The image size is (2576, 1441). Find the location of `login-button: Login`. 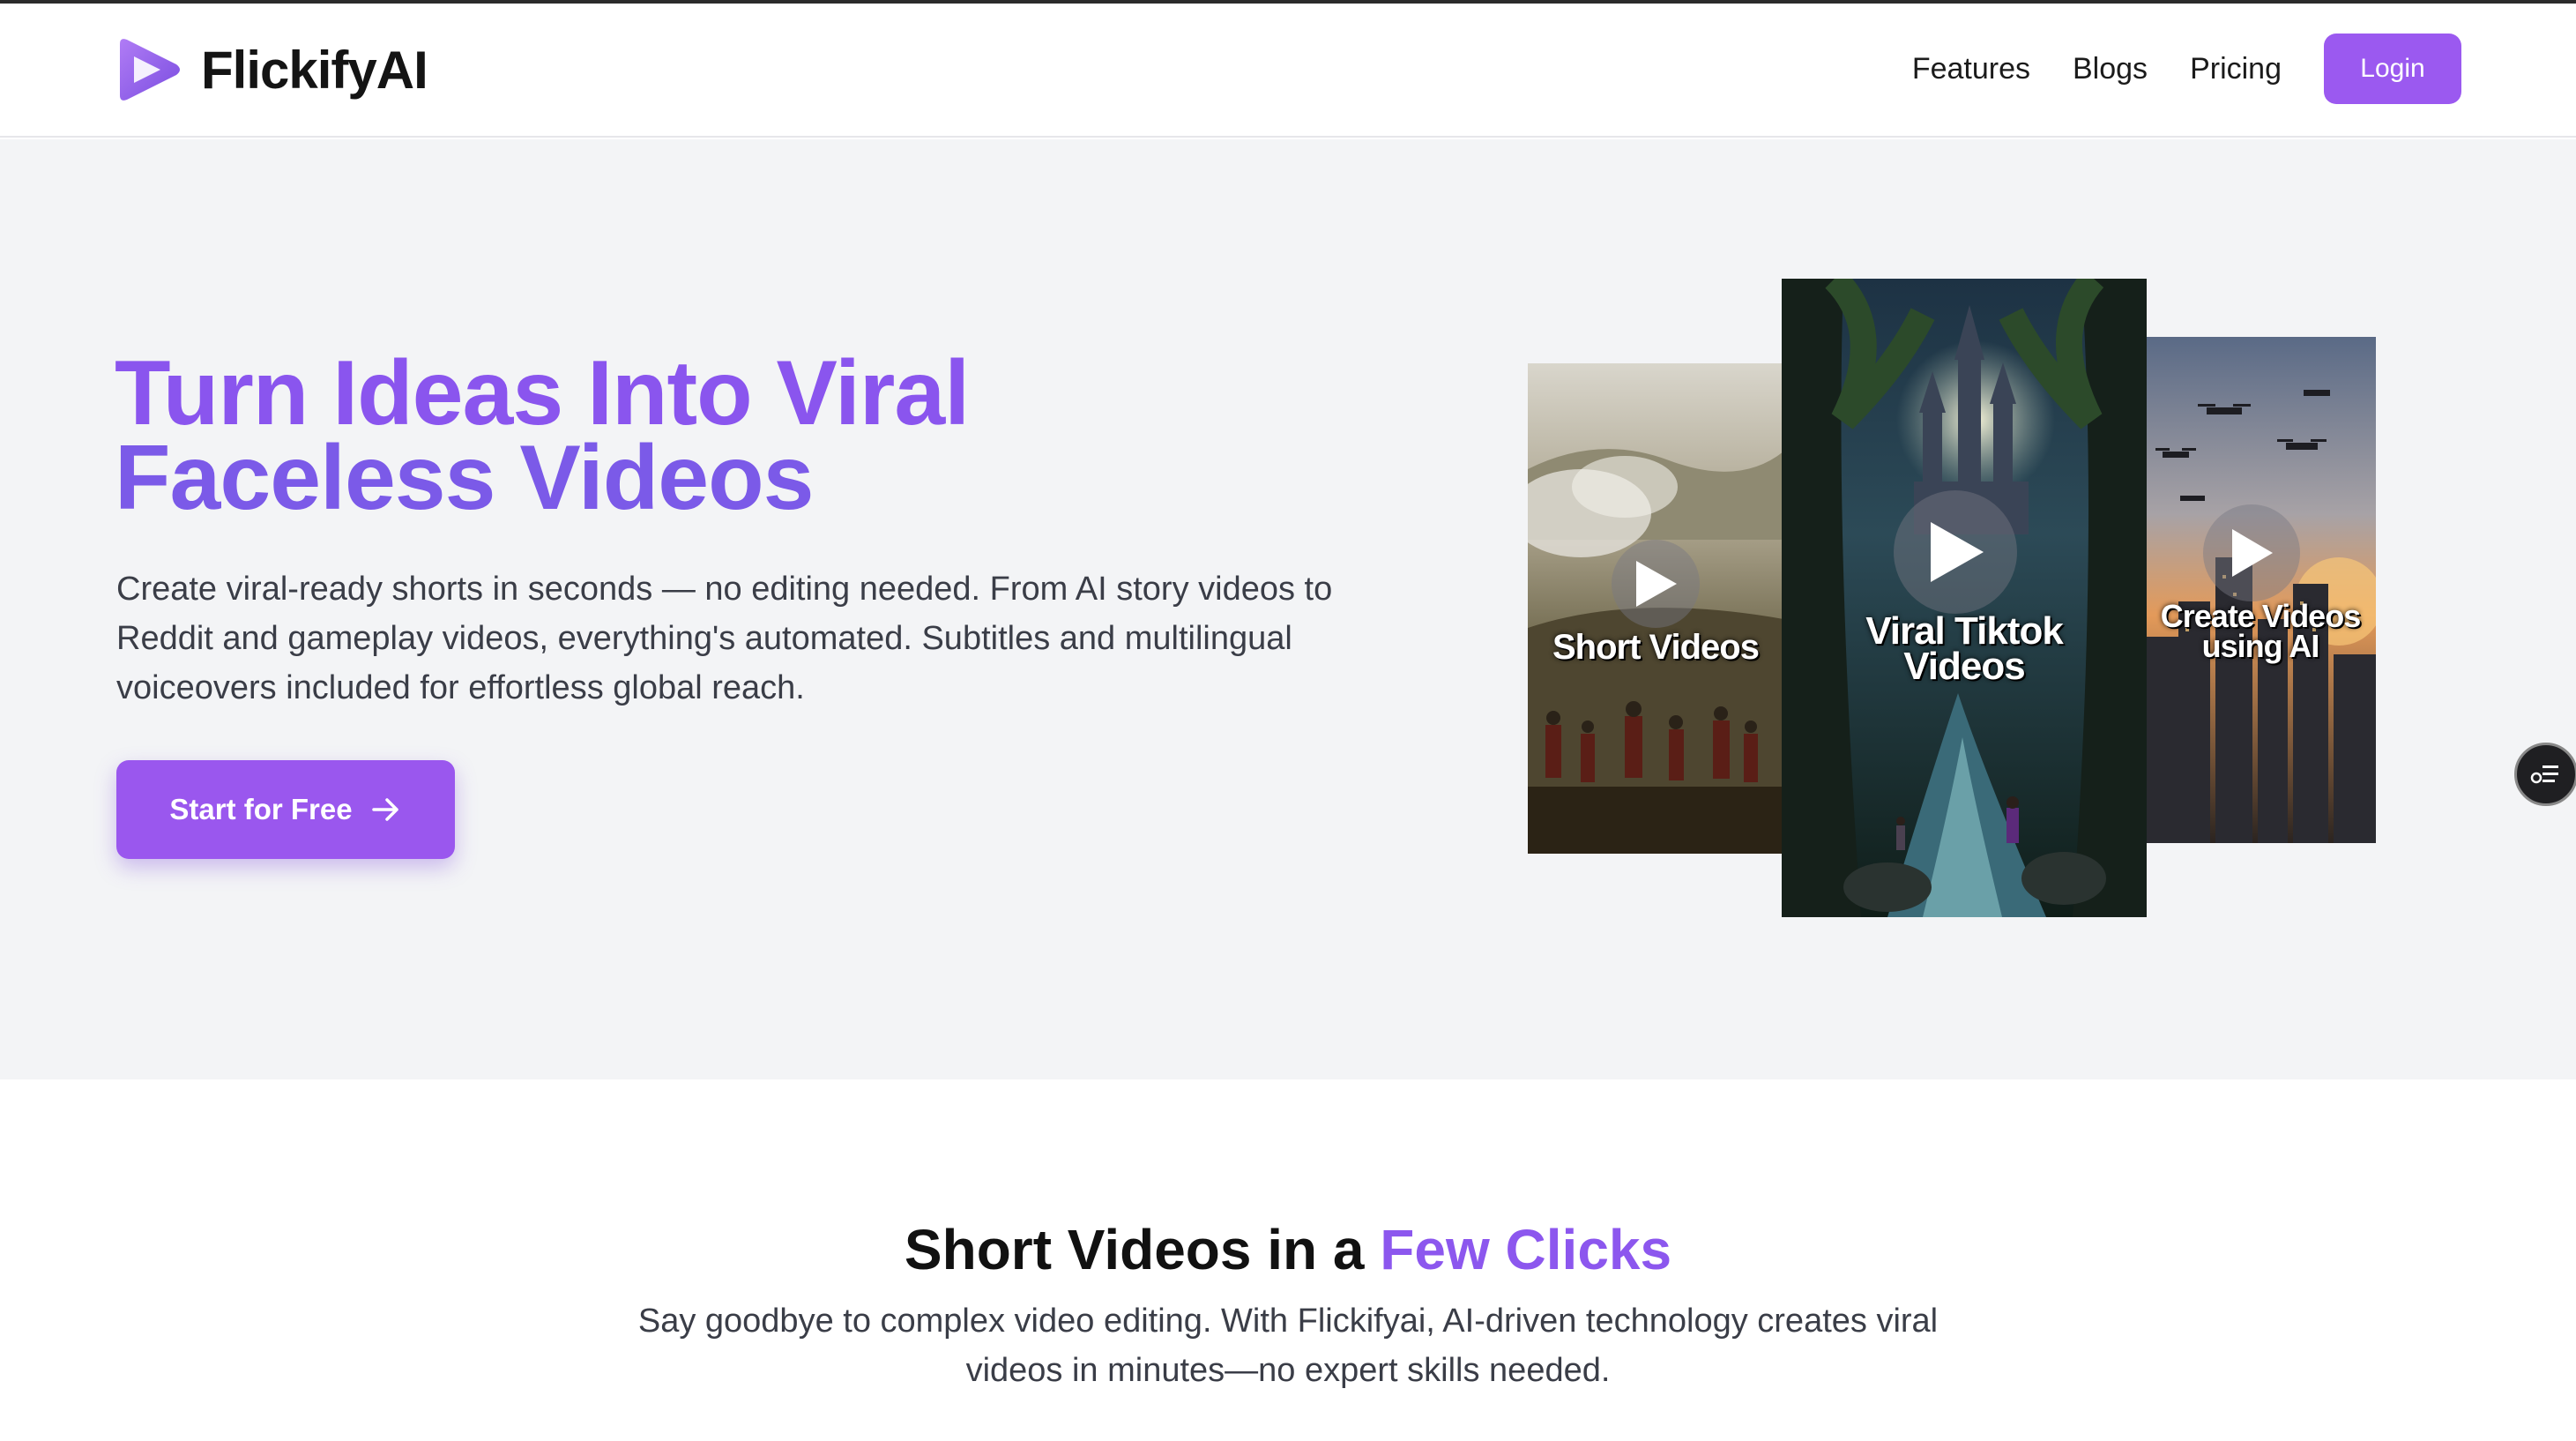

login-button: Login is located at coordinates (2393, 69).